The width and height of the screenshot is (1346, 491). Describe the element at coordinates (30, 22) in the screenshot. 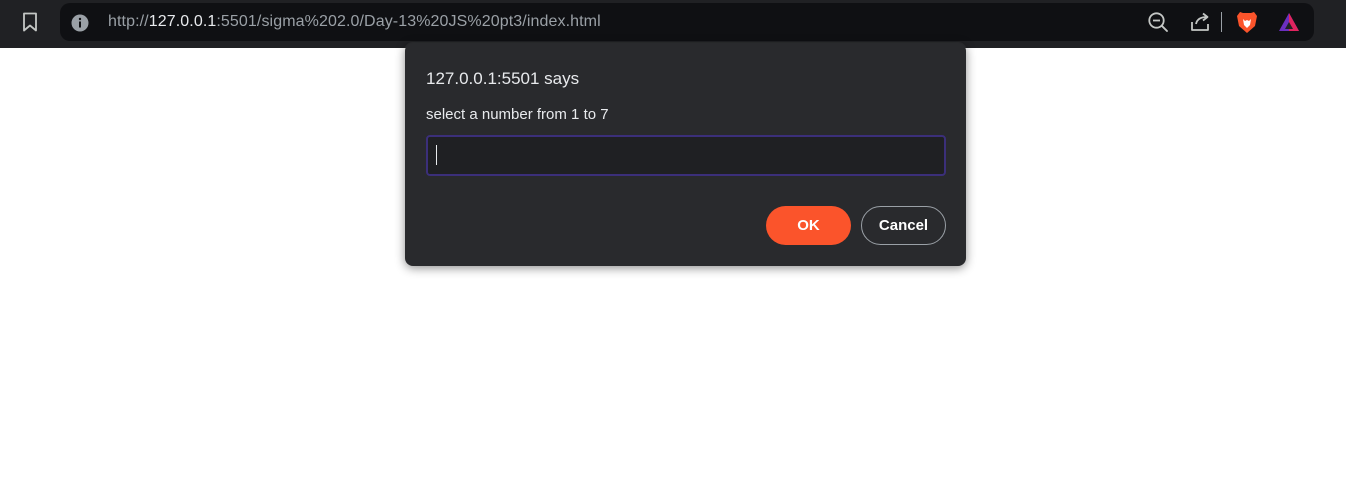

I see `bookmark-icon` at that location.